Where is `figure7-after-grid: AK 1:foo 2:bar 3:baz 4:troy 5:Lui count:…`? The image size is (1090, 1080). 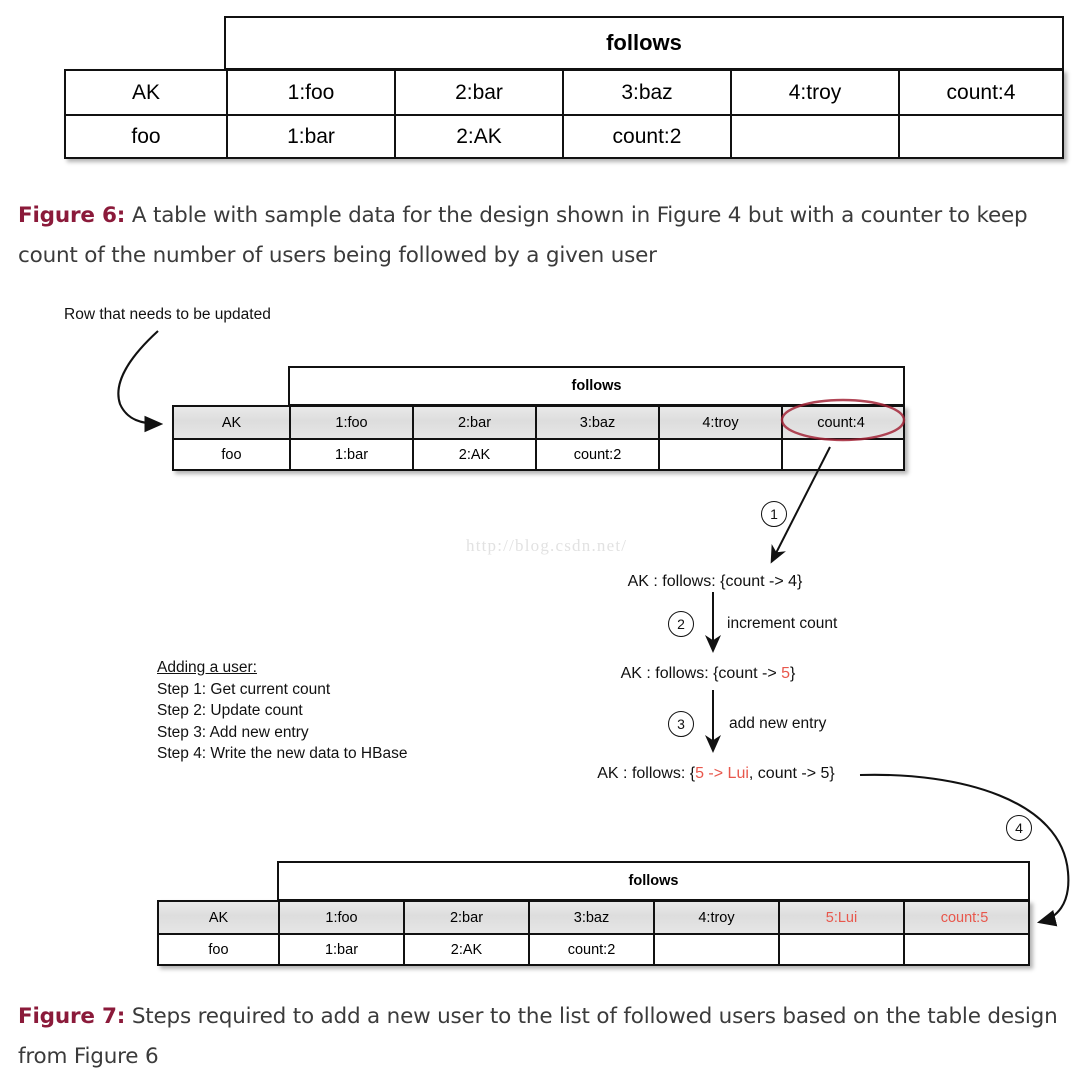
figure7-after-grid: AK 1:foo 2:bar 3:baz 4:troy 5:Lui count:… is located at coordinates (593, 933).